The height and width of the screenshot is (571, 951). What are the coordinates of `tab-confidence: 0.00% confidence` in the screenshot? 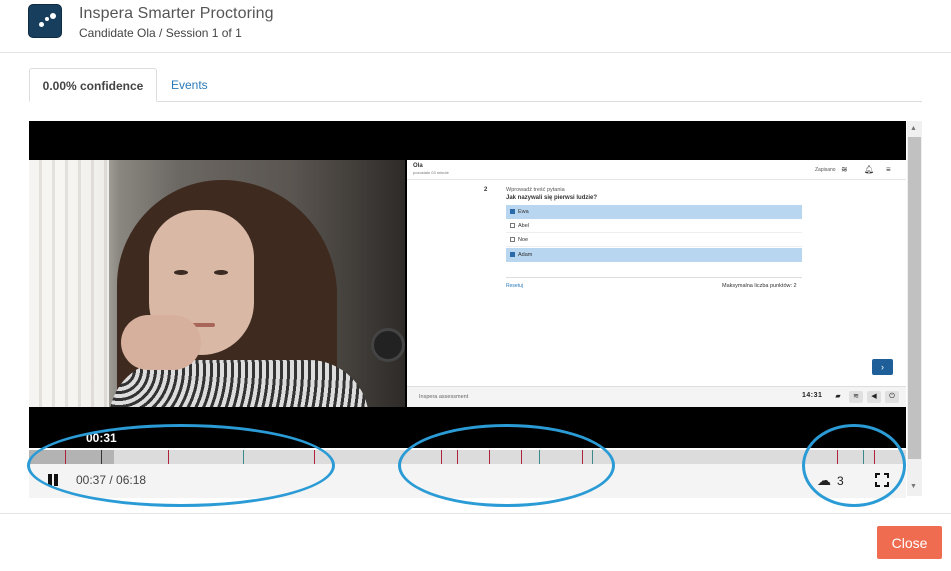 It's located at (93, 85).